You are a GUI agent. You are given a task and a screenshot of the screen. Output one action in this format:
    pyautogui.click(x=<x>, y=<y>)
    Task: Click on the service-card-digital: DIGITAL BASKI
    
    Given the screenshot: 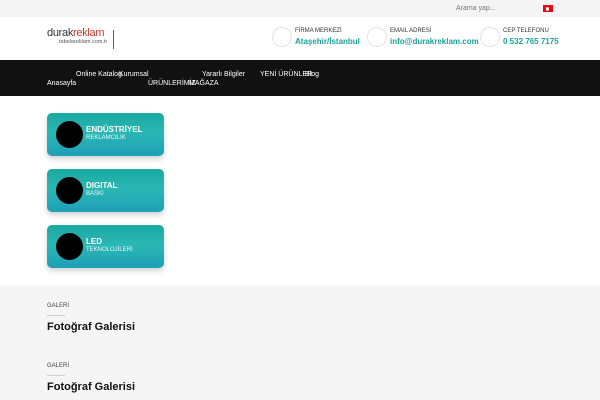 What is the action you would take?
    pyautogui.click(x=105, y=190)
    